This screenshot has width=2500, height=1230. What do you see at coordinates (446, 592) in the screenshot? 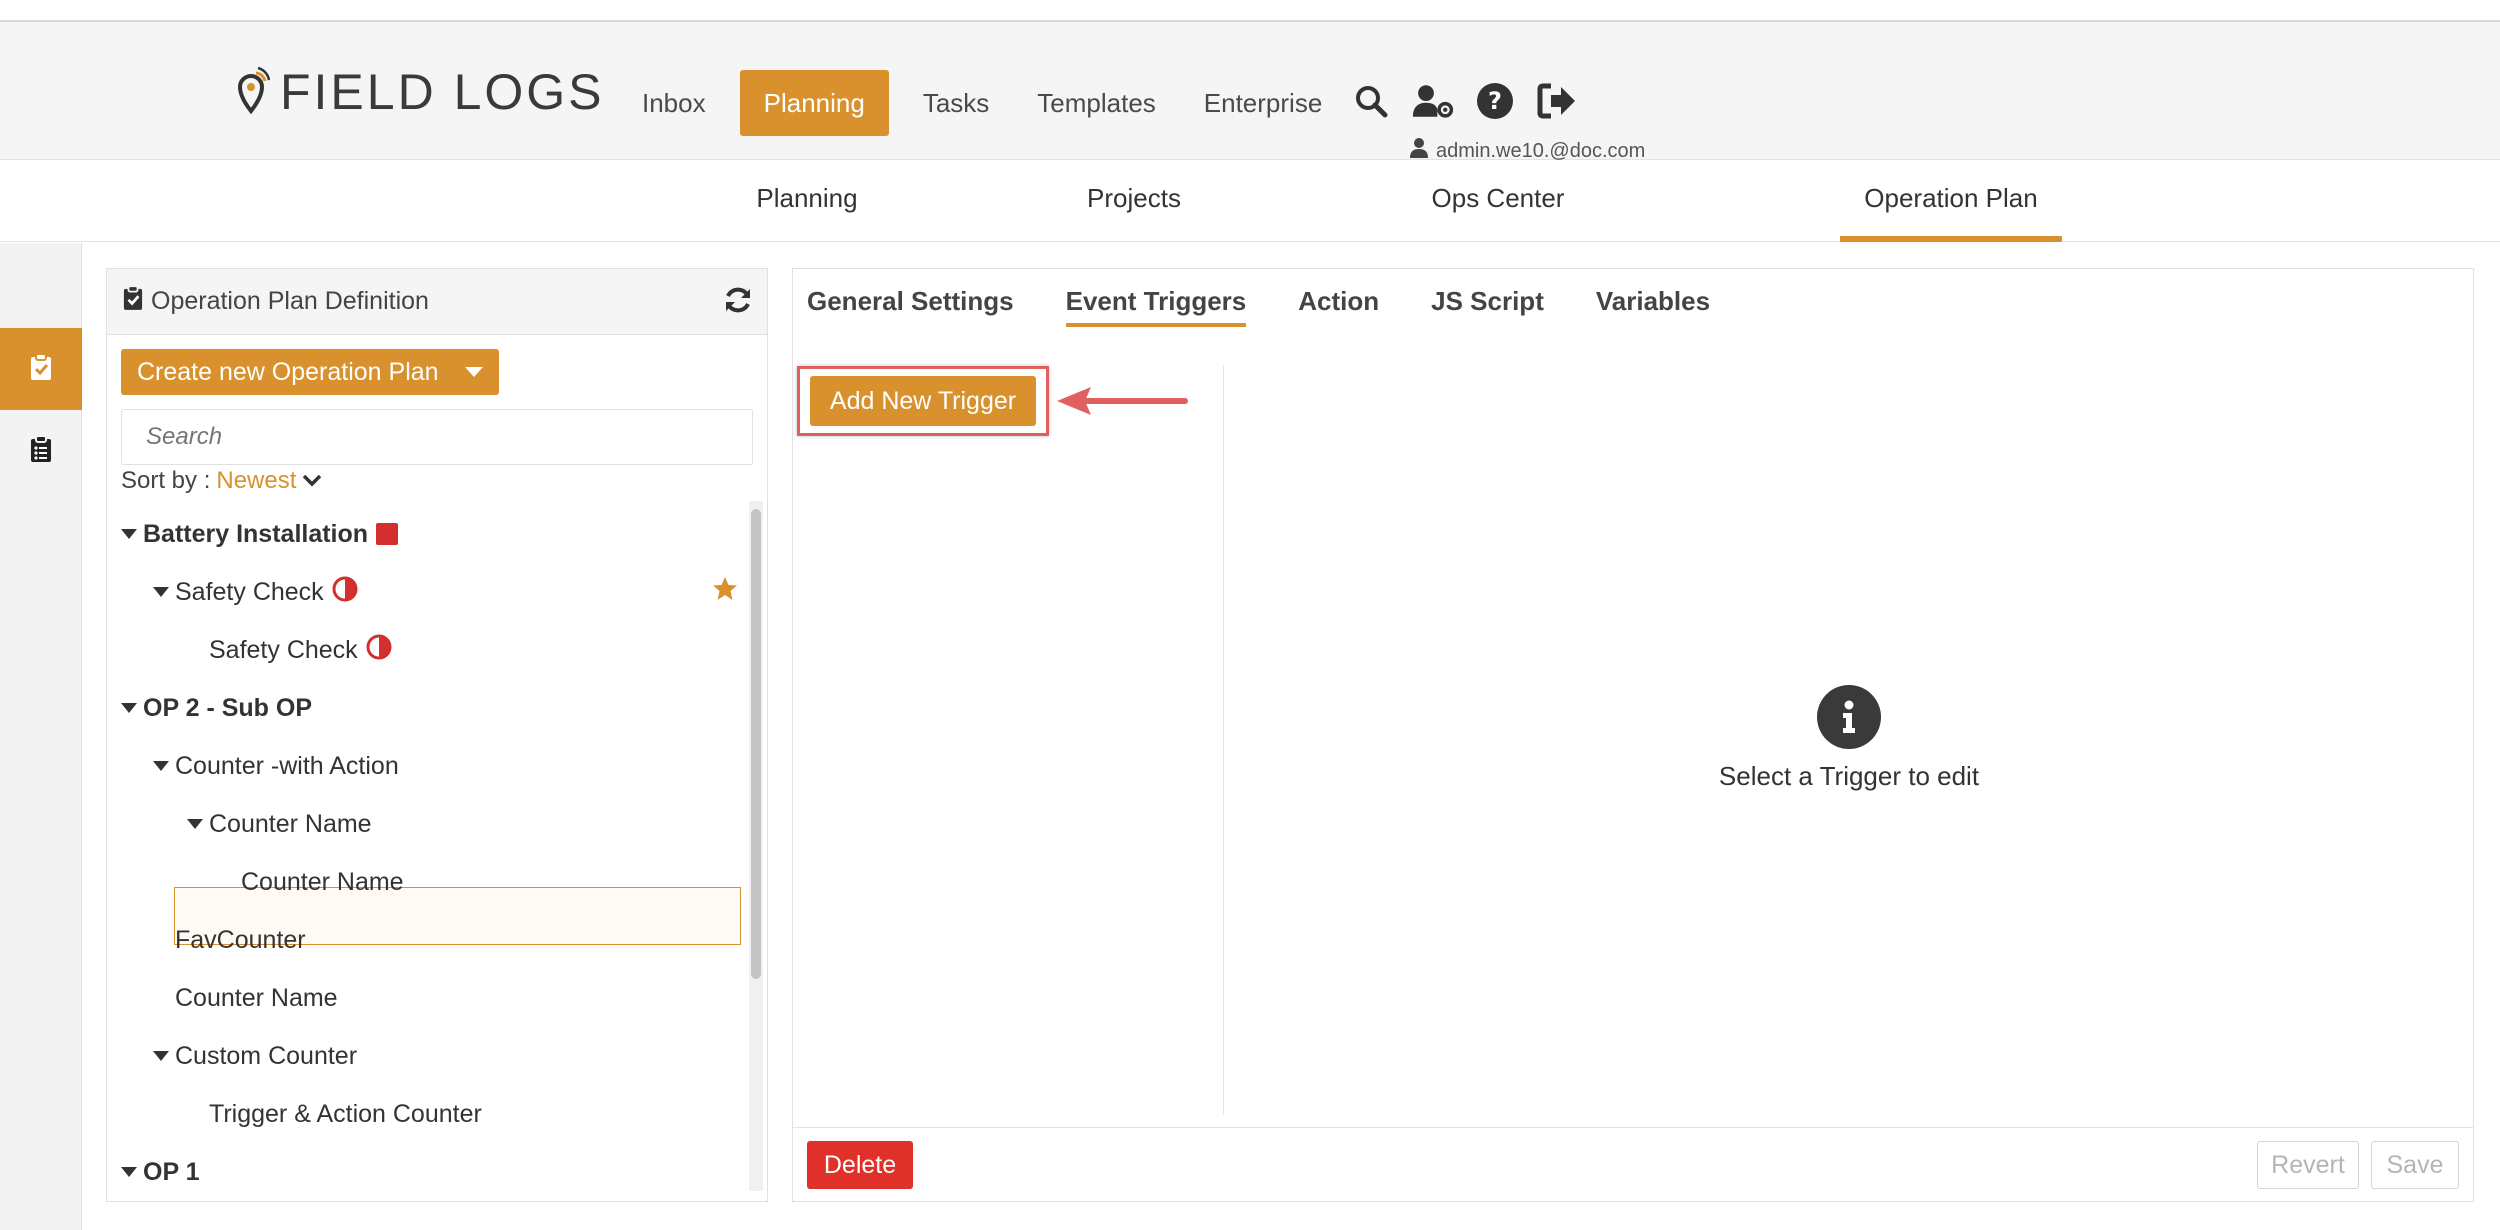
I see `tree-item-safety-check: Safety Check` at bounding box center [446, 592].